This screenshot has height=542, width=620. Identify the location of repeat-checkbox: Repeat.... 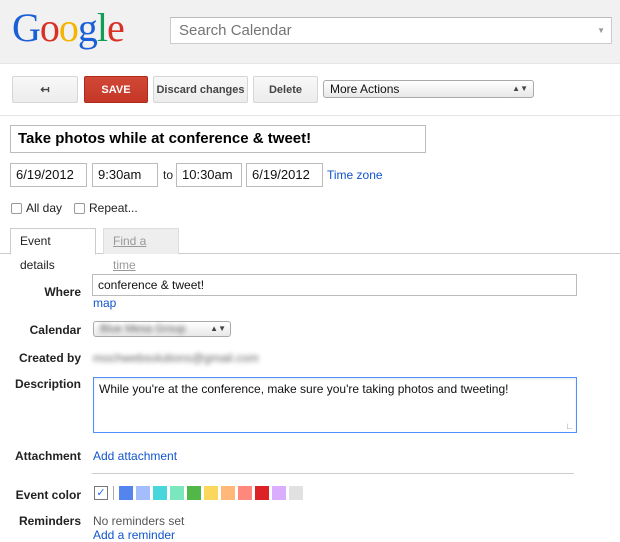
(106, 208).